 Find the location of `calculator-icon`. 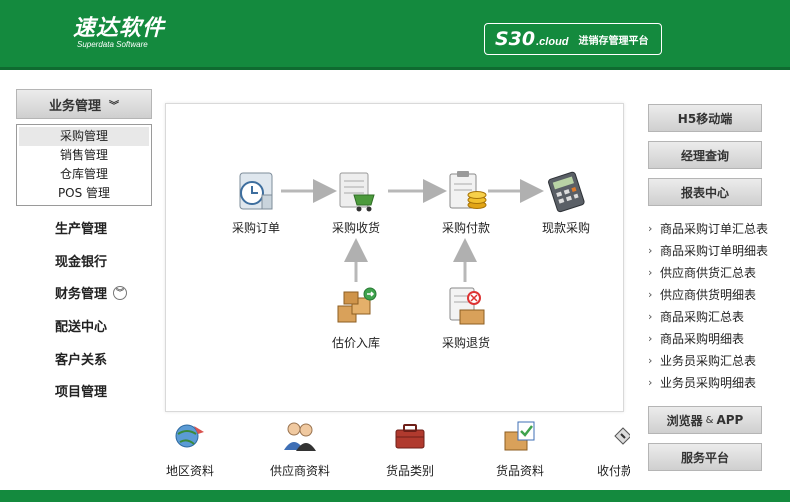

calculator-icon is located at coordinates (566, 192).